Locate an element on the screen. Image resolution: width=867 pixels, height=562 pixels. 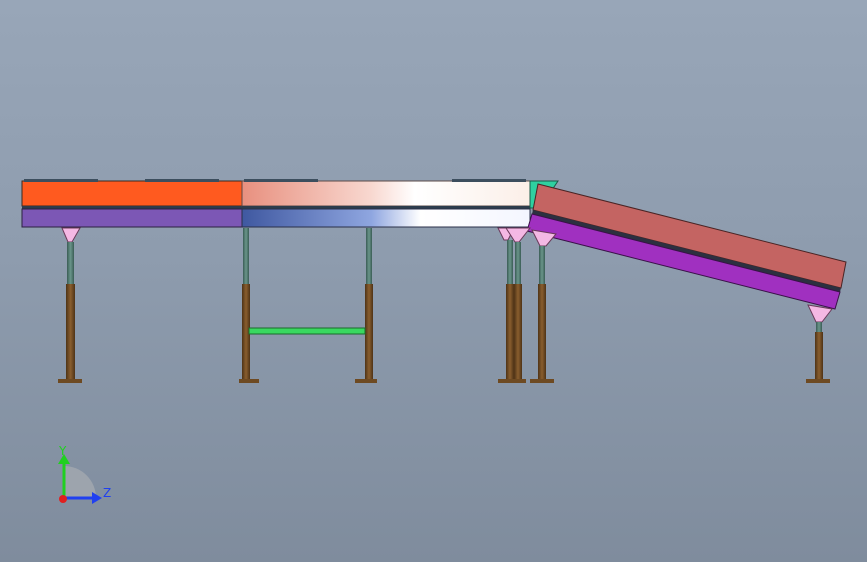
z-axis-arrowhead is located at coordinates (97, 498).